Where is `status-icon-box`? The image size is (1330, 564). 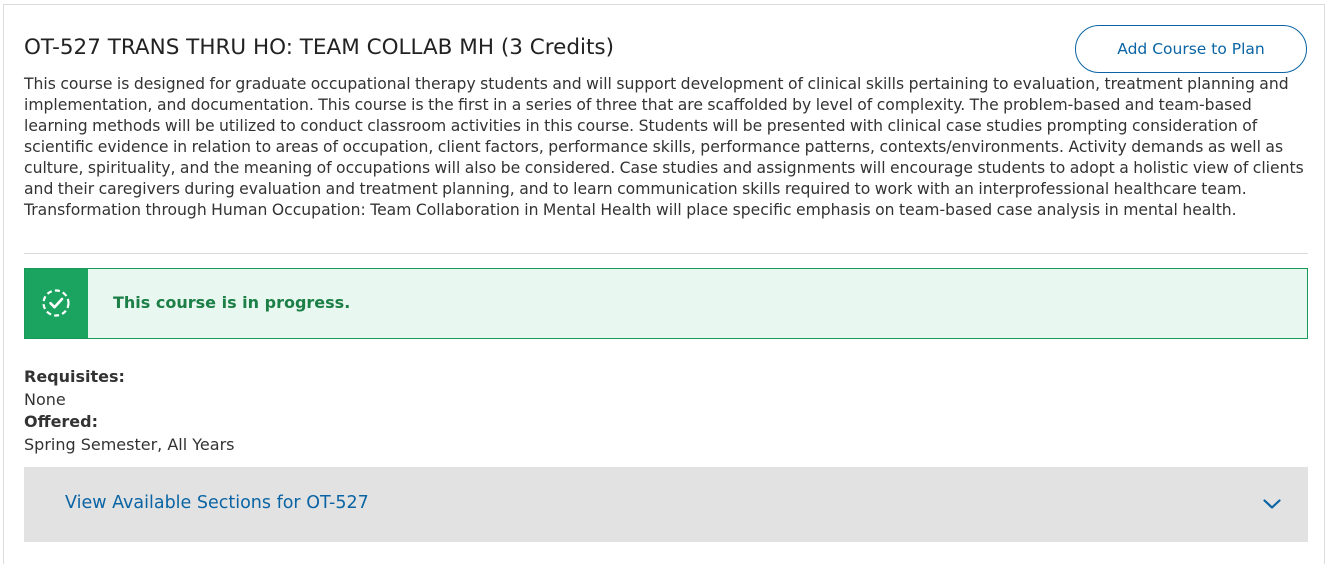
status-icon-box is located at coordinates (56, 303).